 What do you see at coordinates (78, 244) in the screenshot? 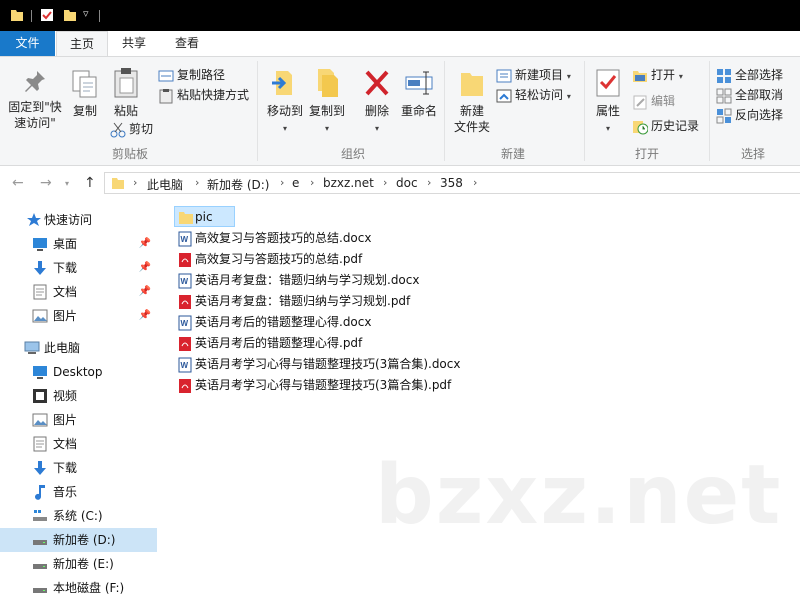
I see `sidebar-item-desktop: 桌面 📌` at bounding box center [78, 244].